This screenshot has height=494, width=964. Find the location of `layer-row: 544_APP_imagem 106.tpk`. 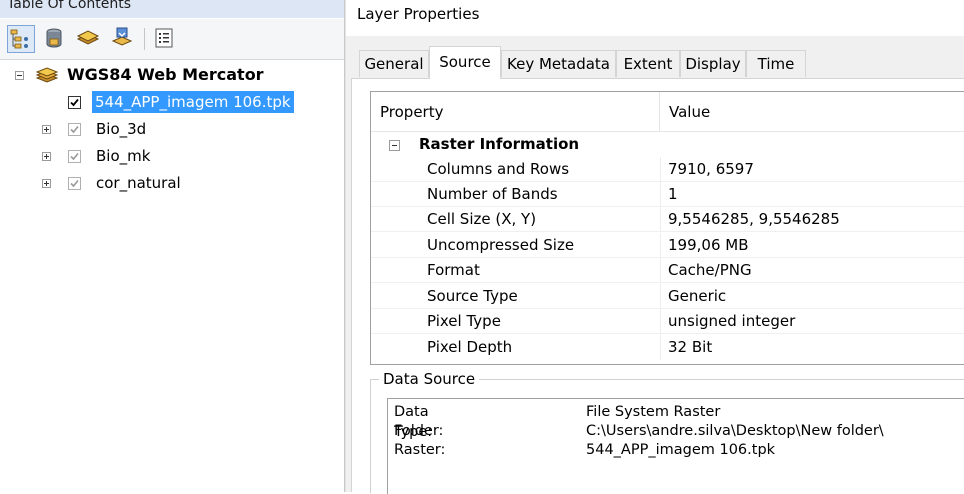

layer-row: 544_APP_imagem 106.tpk is located at coordinates (172, 102).